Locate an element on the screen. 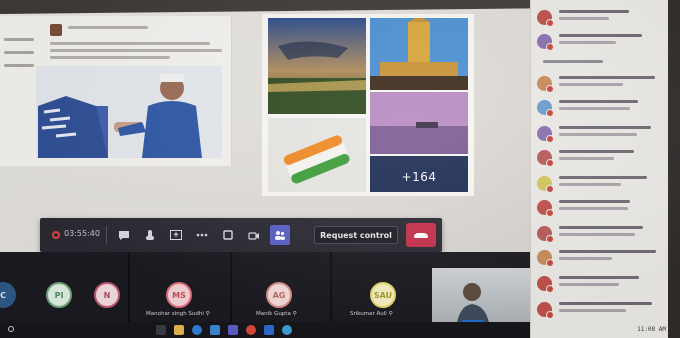 This screenshot has width=680, height=338. post-image is located at coordinates (129, 112).